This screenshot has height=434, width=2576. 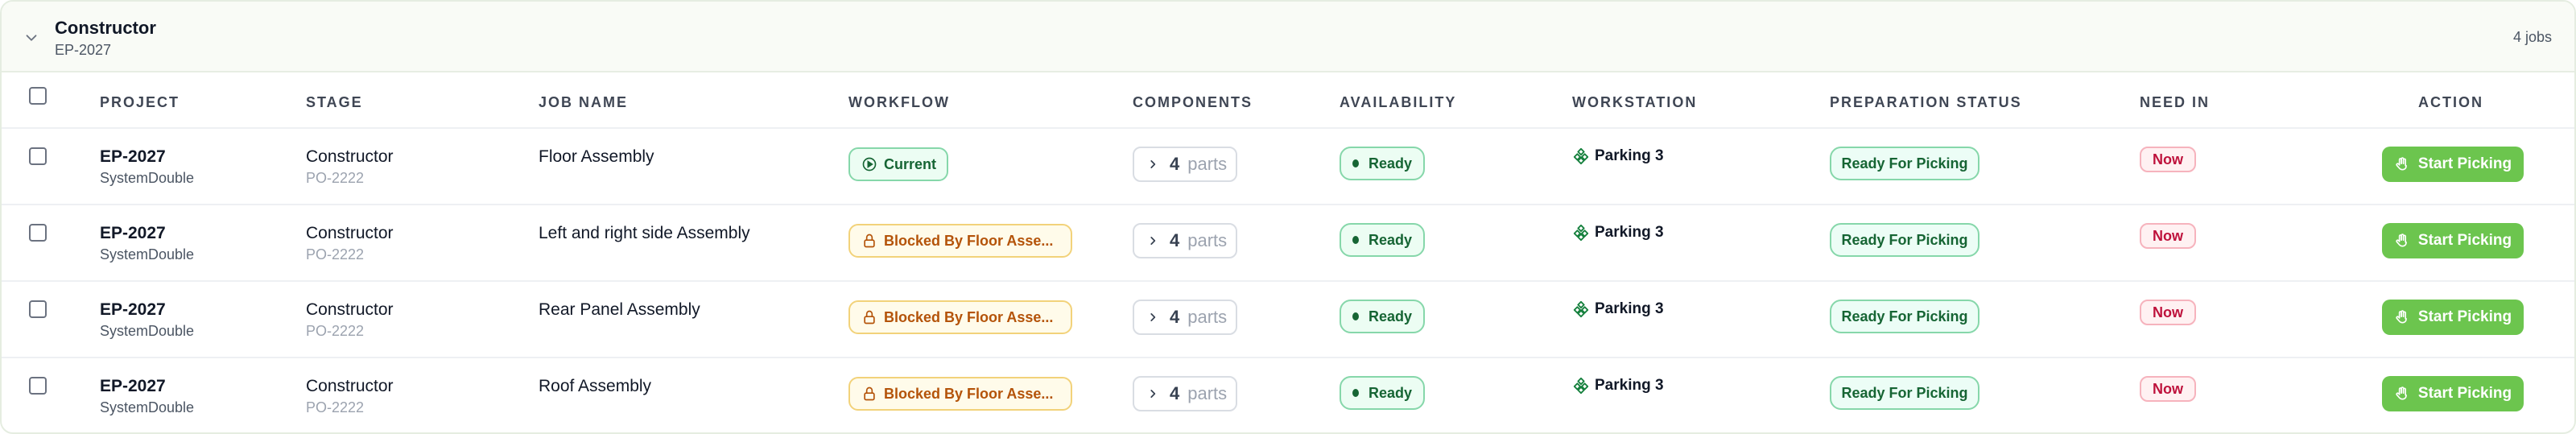 I want to click on column-header-workstation: WORKSTATION, so click(x=1634, y=102).